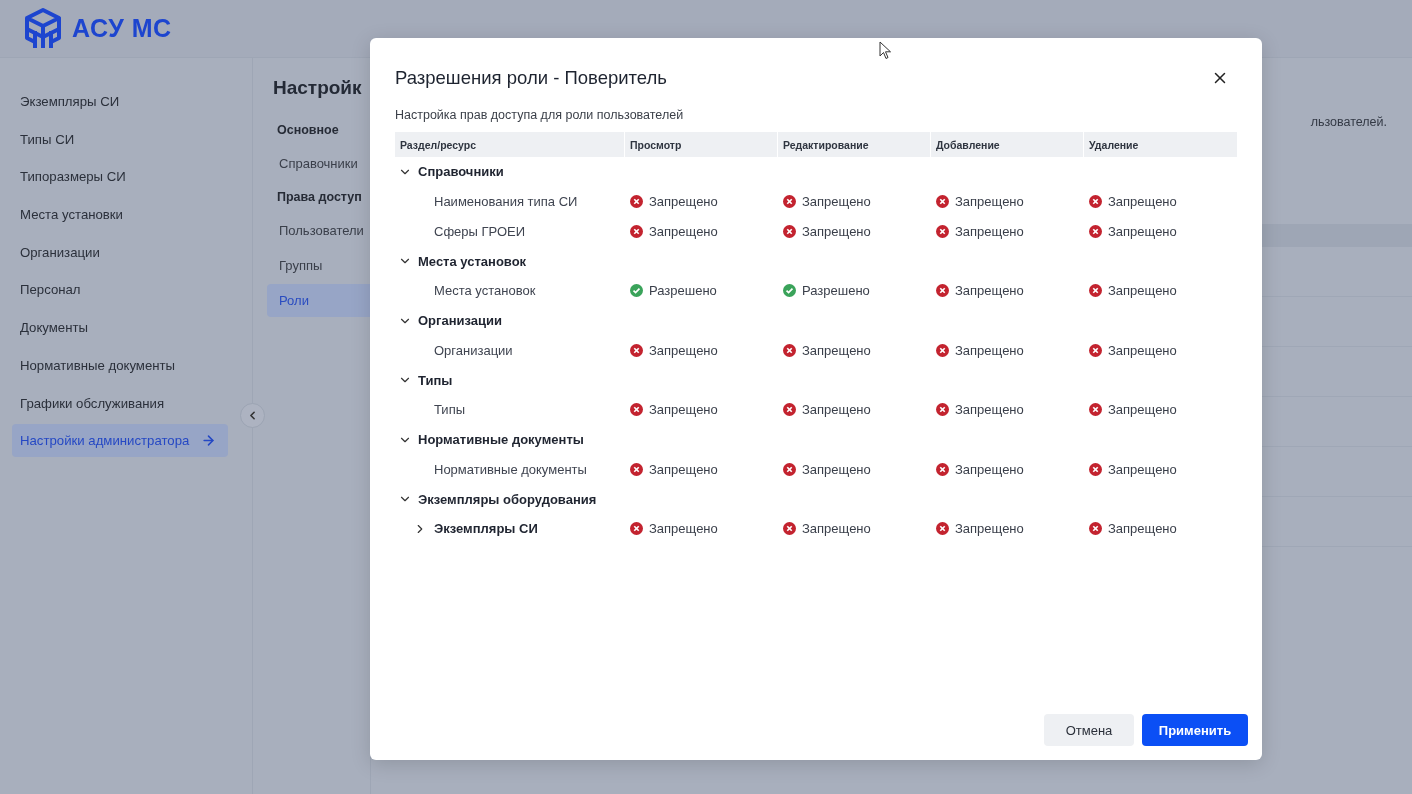 The width and height of the screenshot is (1412, 794). I want to click on apply-button: Применить, so click(1195, 730).